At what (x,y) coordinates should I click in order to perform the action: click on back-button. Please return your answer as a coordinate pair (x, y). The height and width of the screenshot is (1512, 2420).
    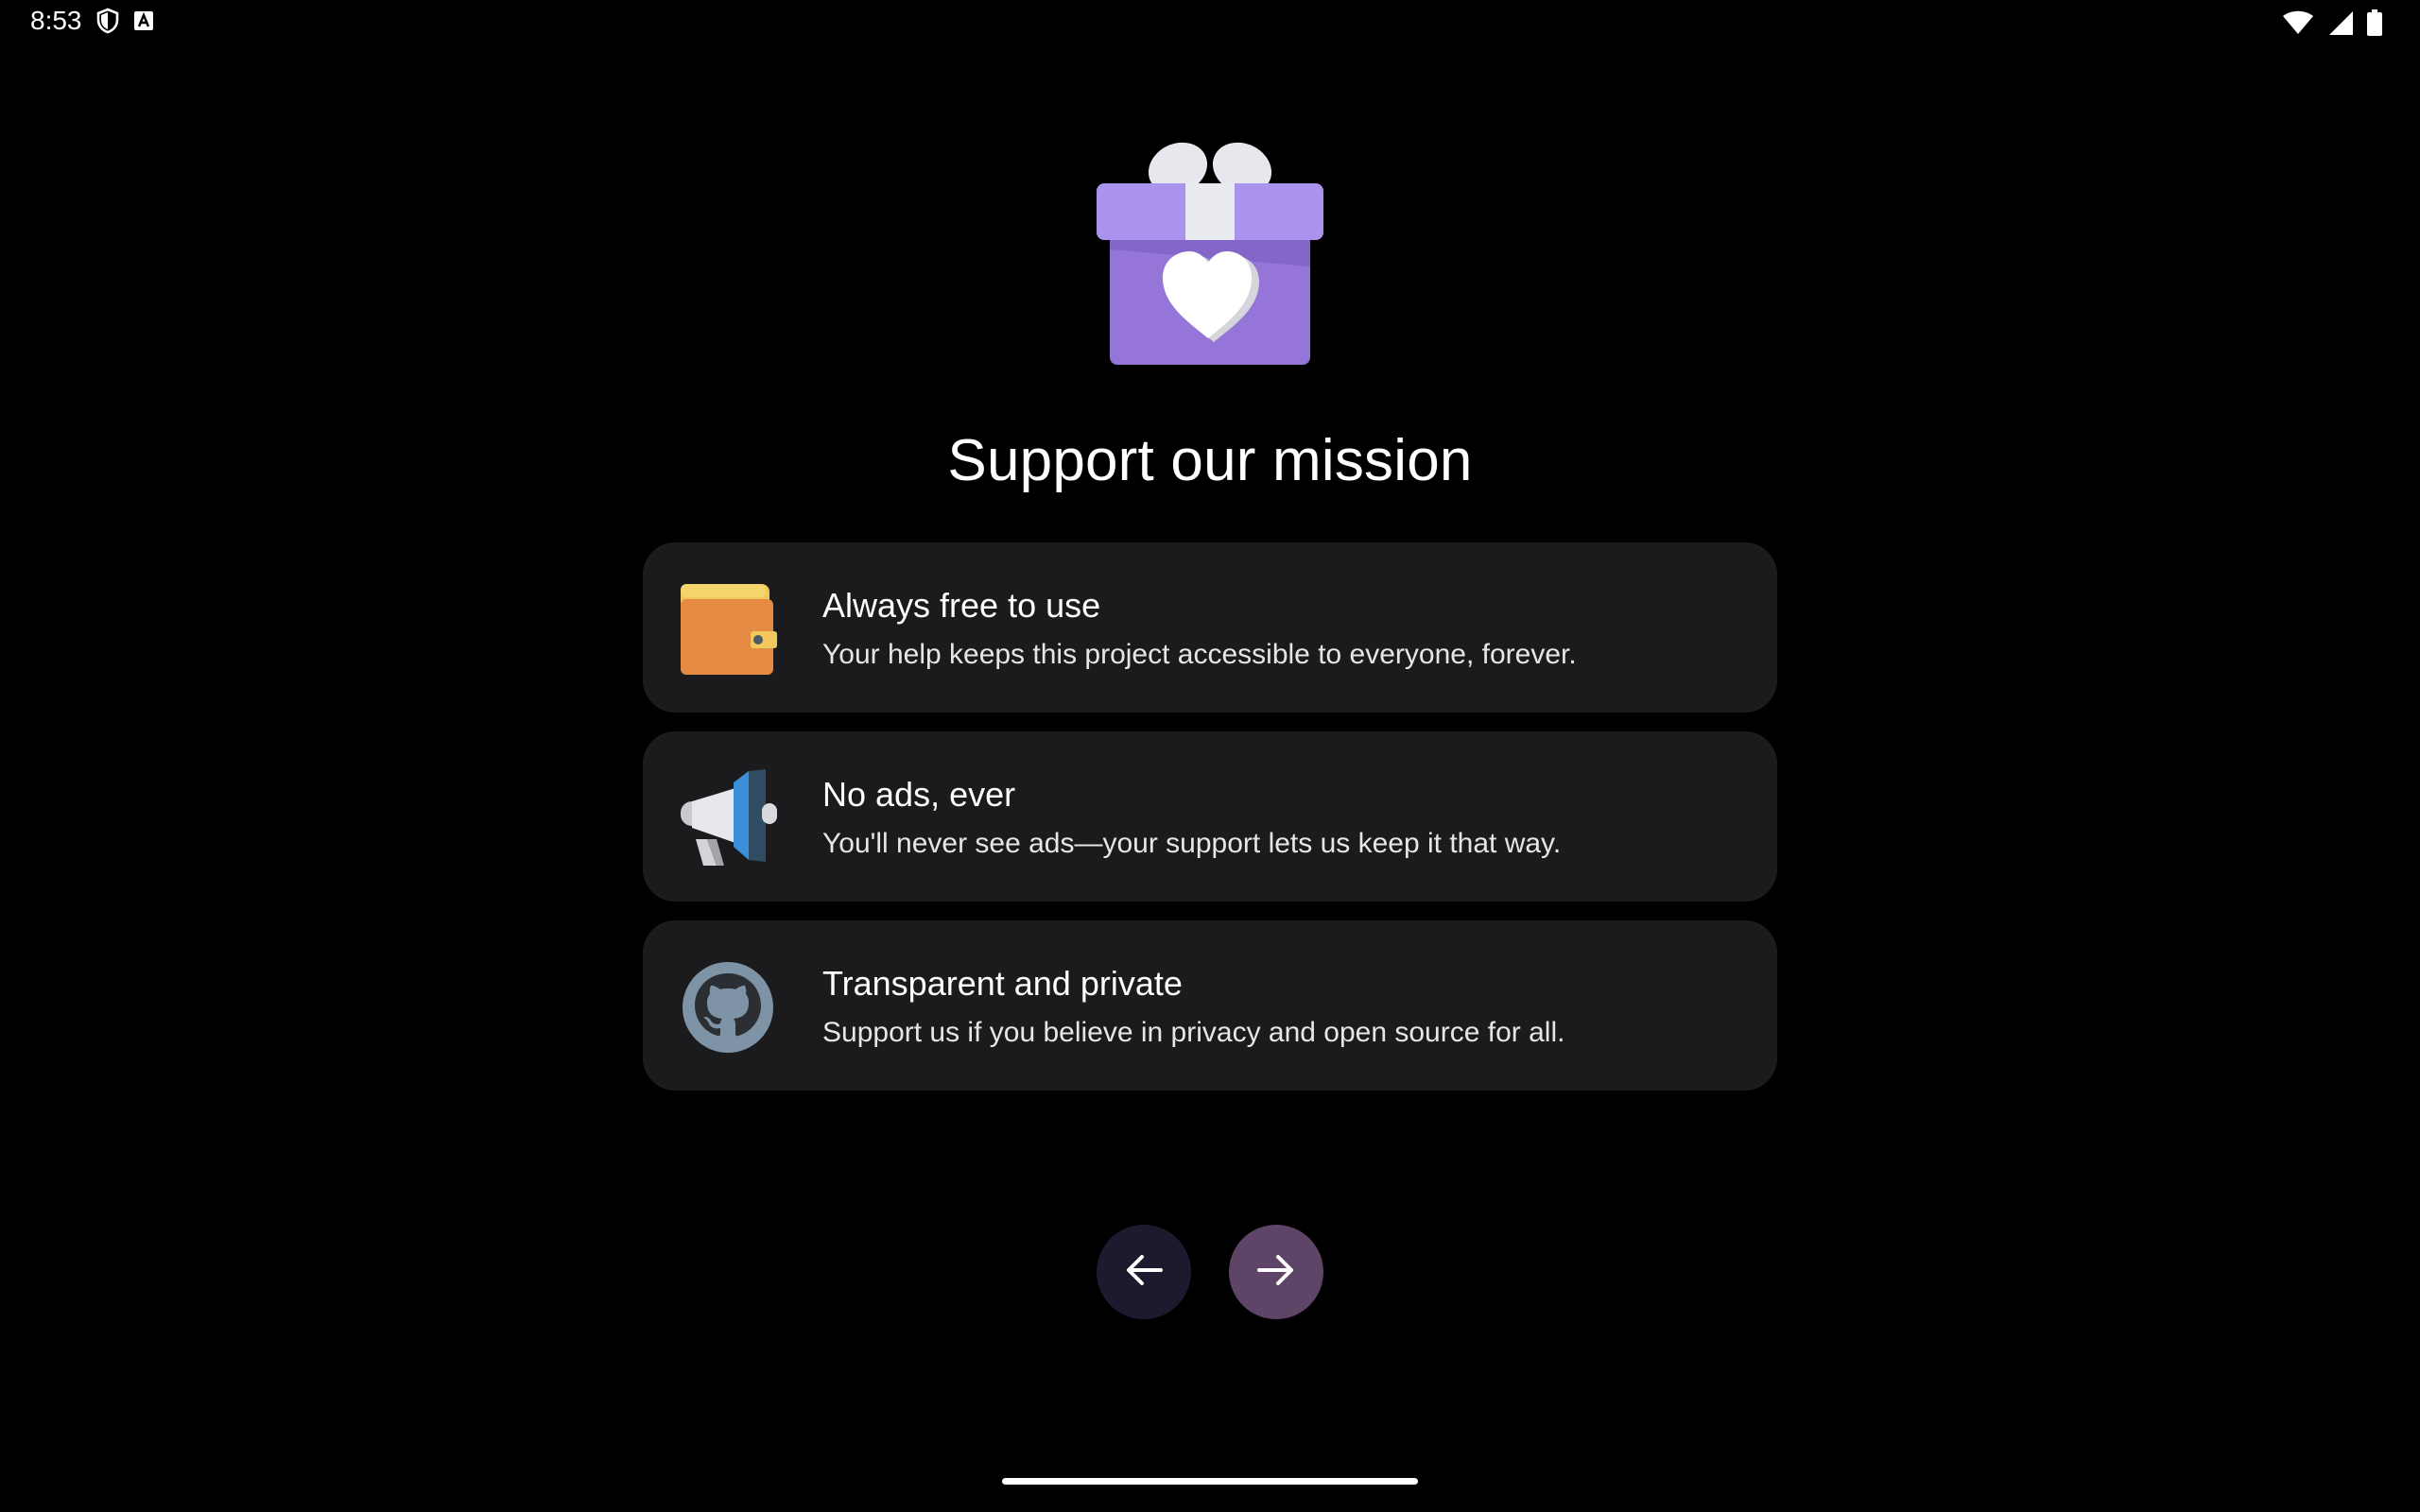
    Looking at the image, I should click on (1144, 1272).